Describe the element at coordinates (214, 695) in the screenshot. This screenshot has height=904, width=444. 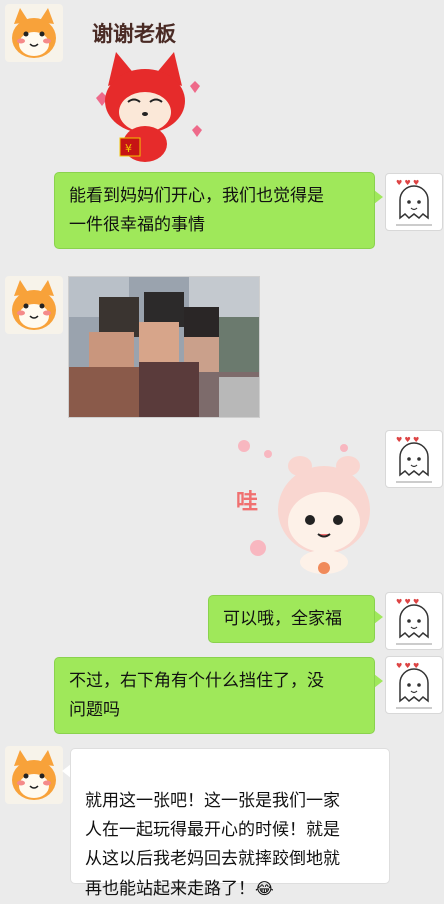
I see `message-bubble-sent: 不过，右下角有个什么挡住了，没 问题吗` at that location.